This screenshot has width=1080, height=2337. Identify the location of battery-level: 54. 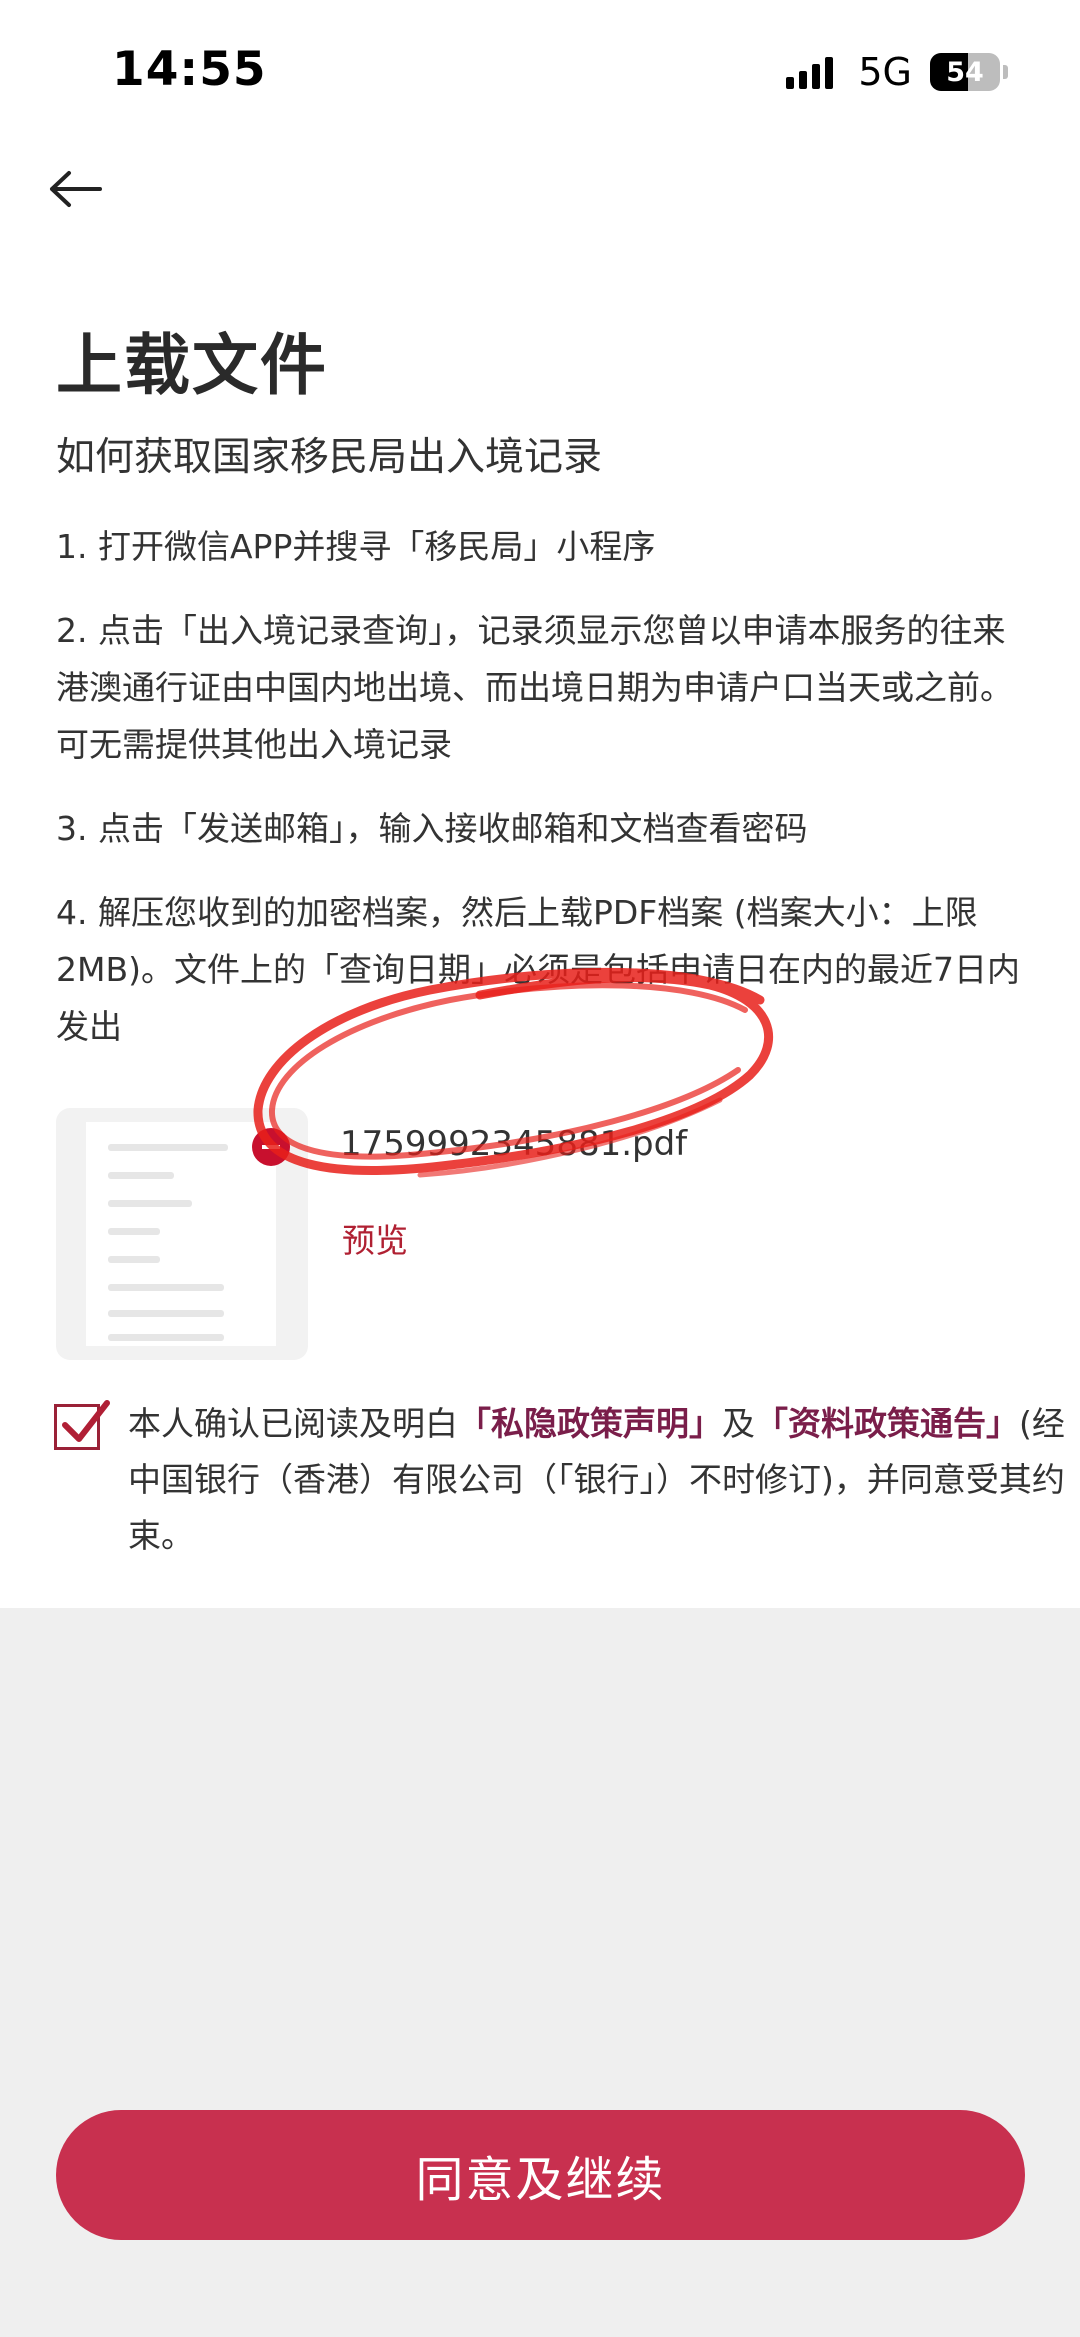
(965, 72).